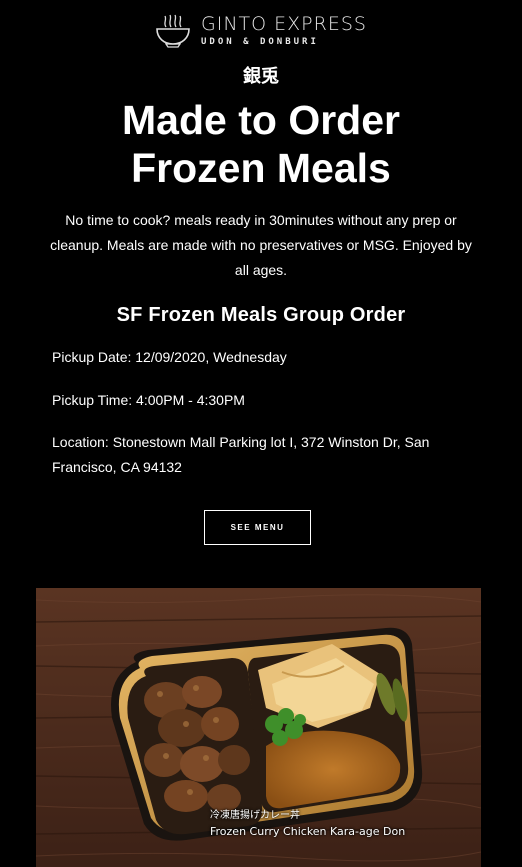  I want to click on brand-tagline: UDON & DONBURI, so click(260, 42).